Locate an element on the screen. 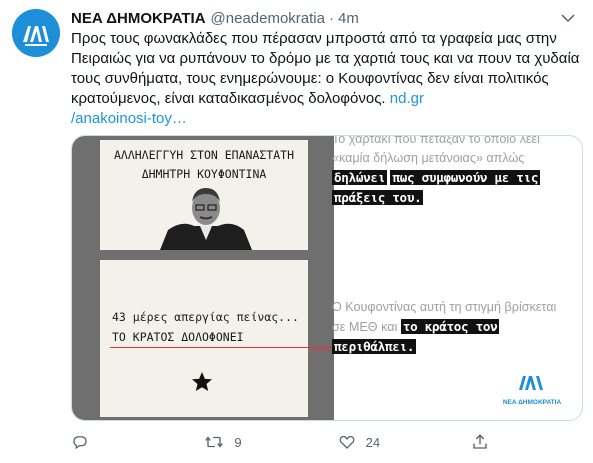 The image size is (593, 463). leaflet-line-4: ΤΟ ΚΡΑΤΟΣ ΔΟΛΟΦΟΝΕΙ is located at coordinates (178, 337).